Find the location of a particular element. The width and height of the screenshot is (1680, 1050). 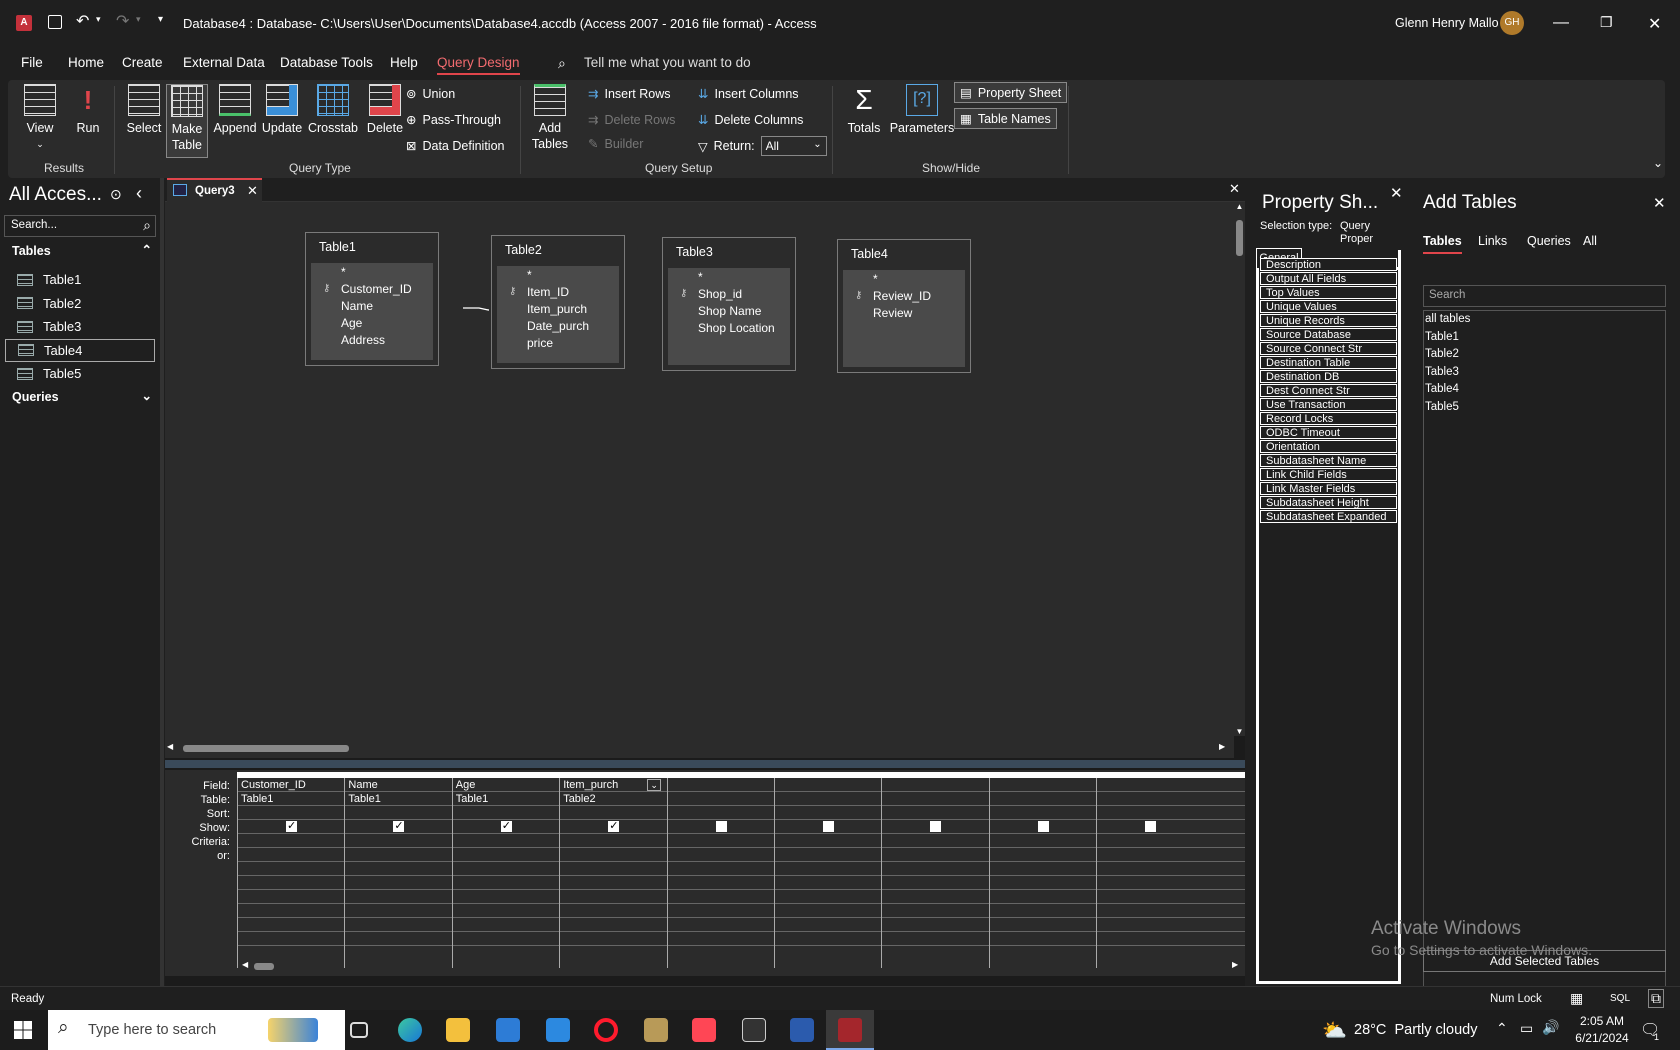

property-item: Description is located at coordinates (1328, 264).